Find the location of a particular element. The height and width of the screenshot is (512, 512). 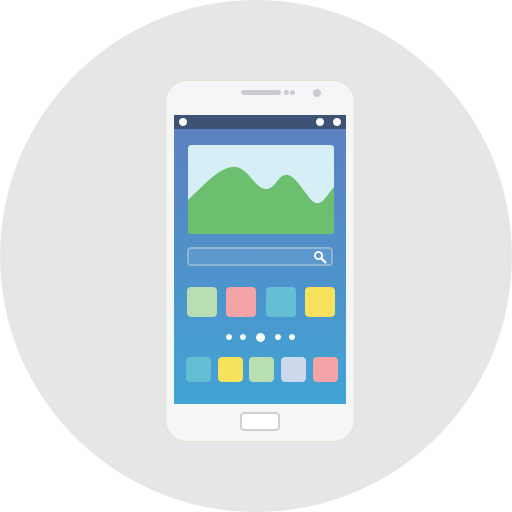

search-bar is located at coordinates (260, 256).